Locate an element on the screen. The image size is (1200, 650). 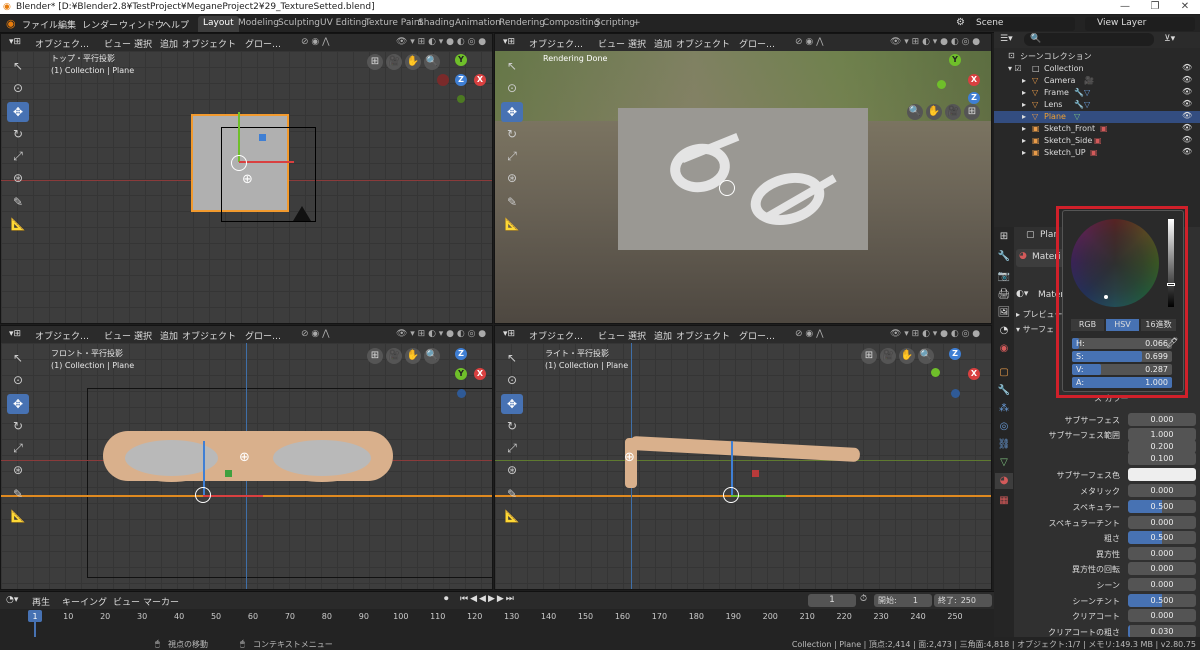
toggle-camera-view-icon: ⊞ is located at coordinates (972, 112).